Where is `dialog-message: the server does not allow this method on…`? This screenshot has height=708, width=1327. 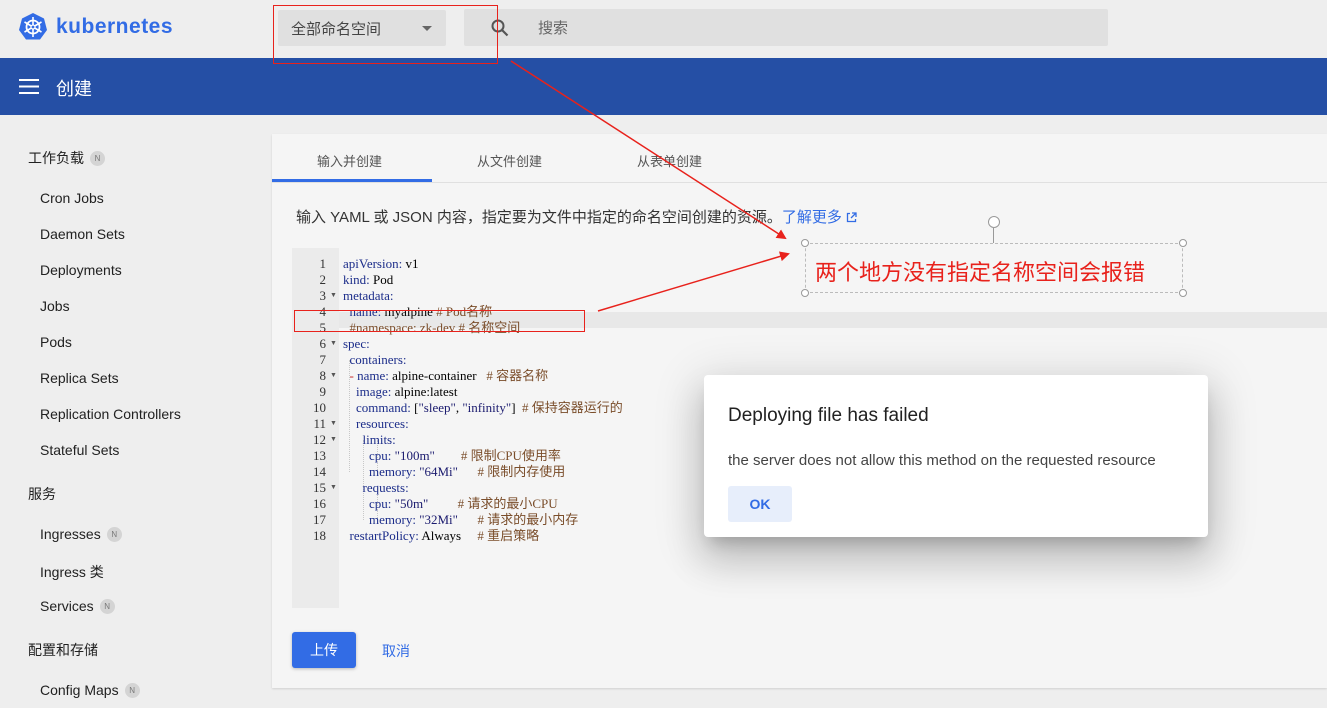
dialog-message: the server does not allow this method on… is located at coordinates (942, 460).